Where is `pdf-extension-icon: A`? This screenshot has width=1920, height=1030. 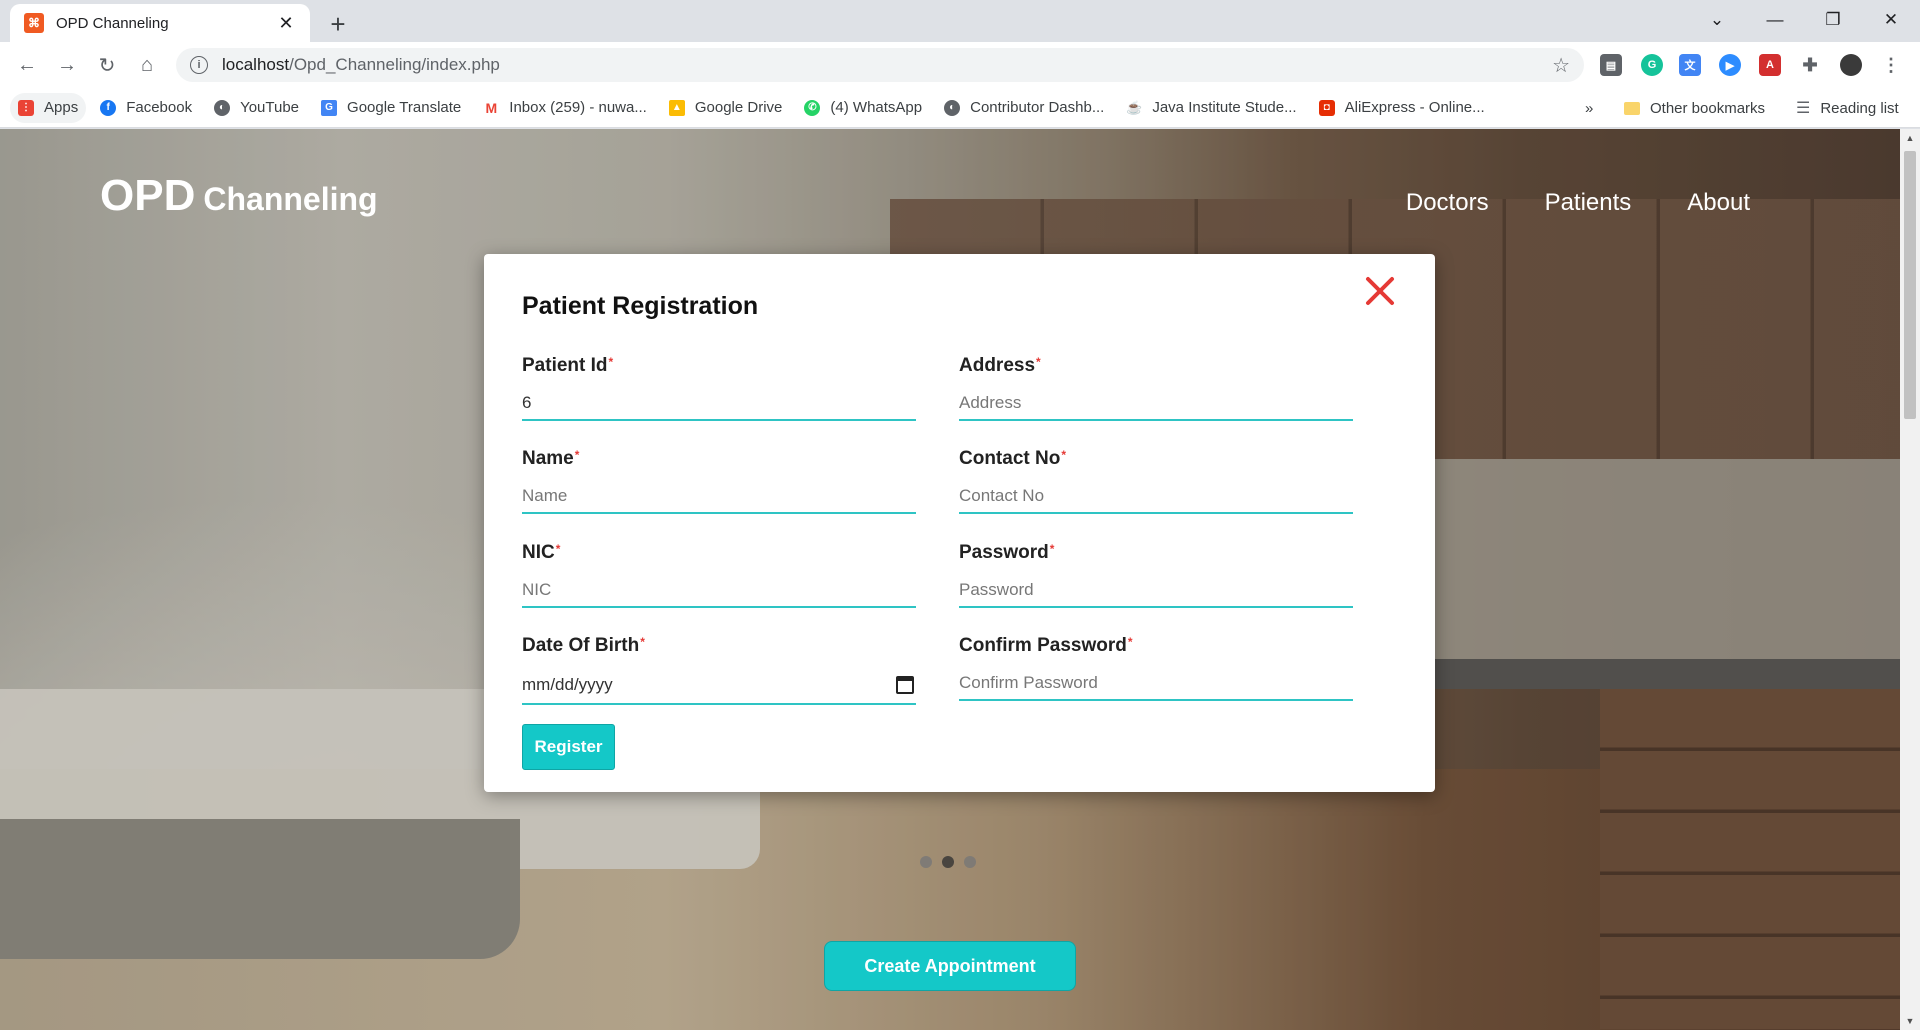 pdf-extension-icon: A is located at coordinates (1770, 65).